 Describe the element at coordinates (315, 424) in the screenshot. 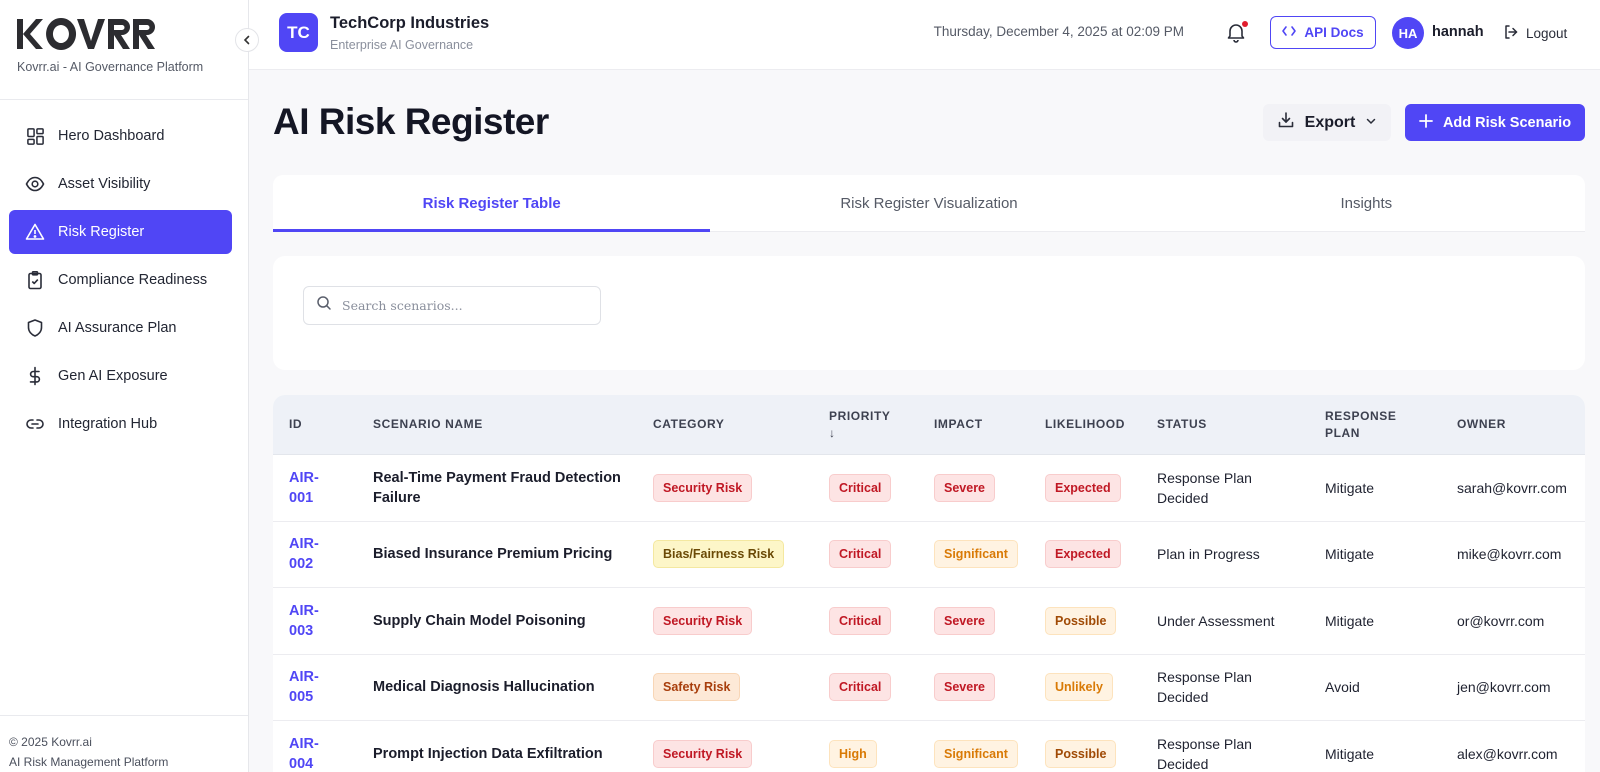

I see `column-header-id: ID` at that location.